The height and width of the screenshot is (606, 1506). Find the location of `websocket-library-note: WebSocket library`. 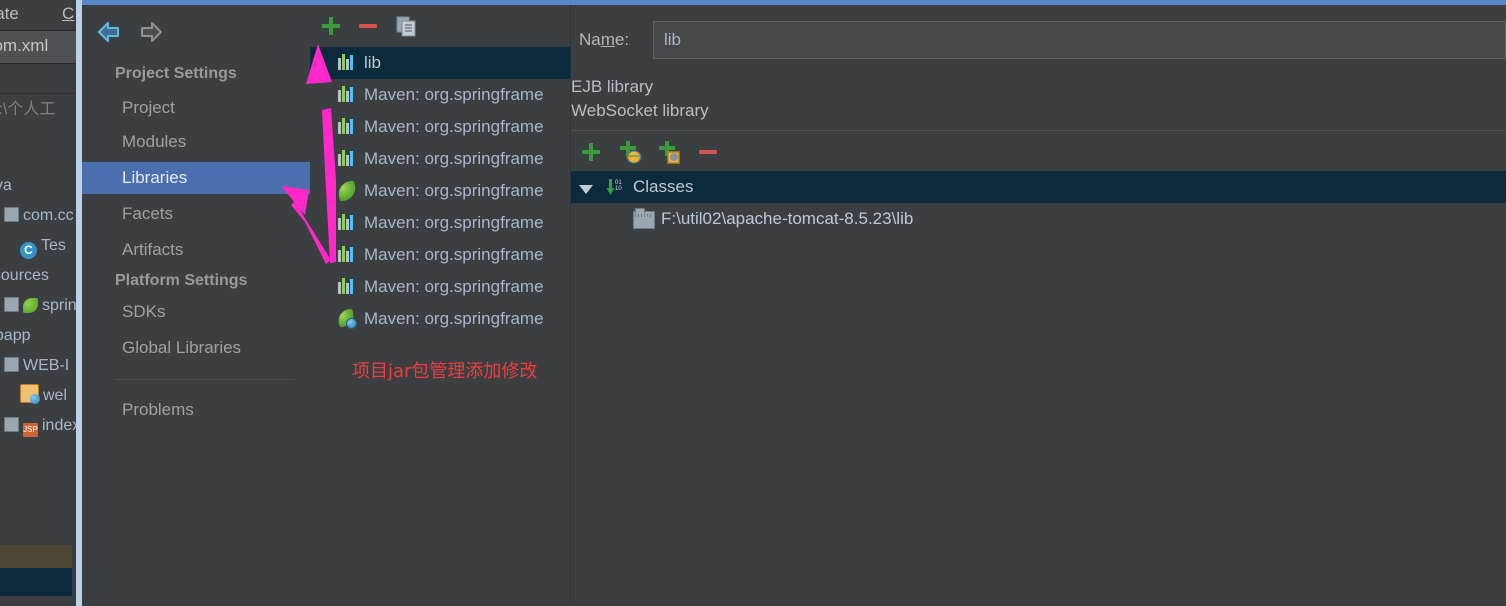

websocket-library-note: WebSocket library is located at coordinates (640, 110).